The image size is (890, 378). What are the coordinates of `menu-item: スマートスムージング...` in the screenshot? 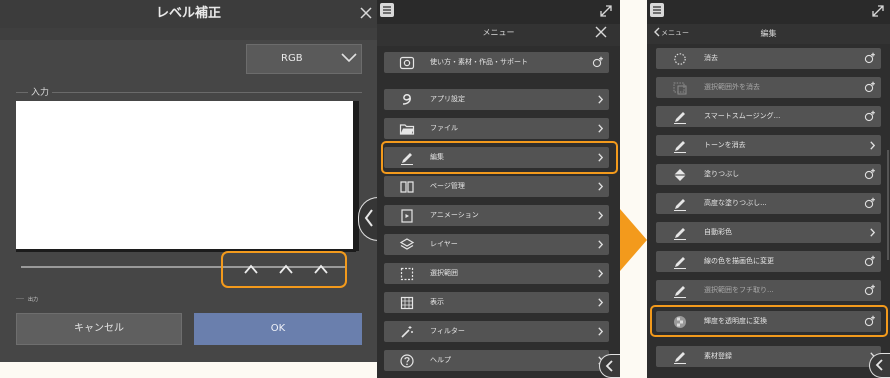 It's located at (768, 116).